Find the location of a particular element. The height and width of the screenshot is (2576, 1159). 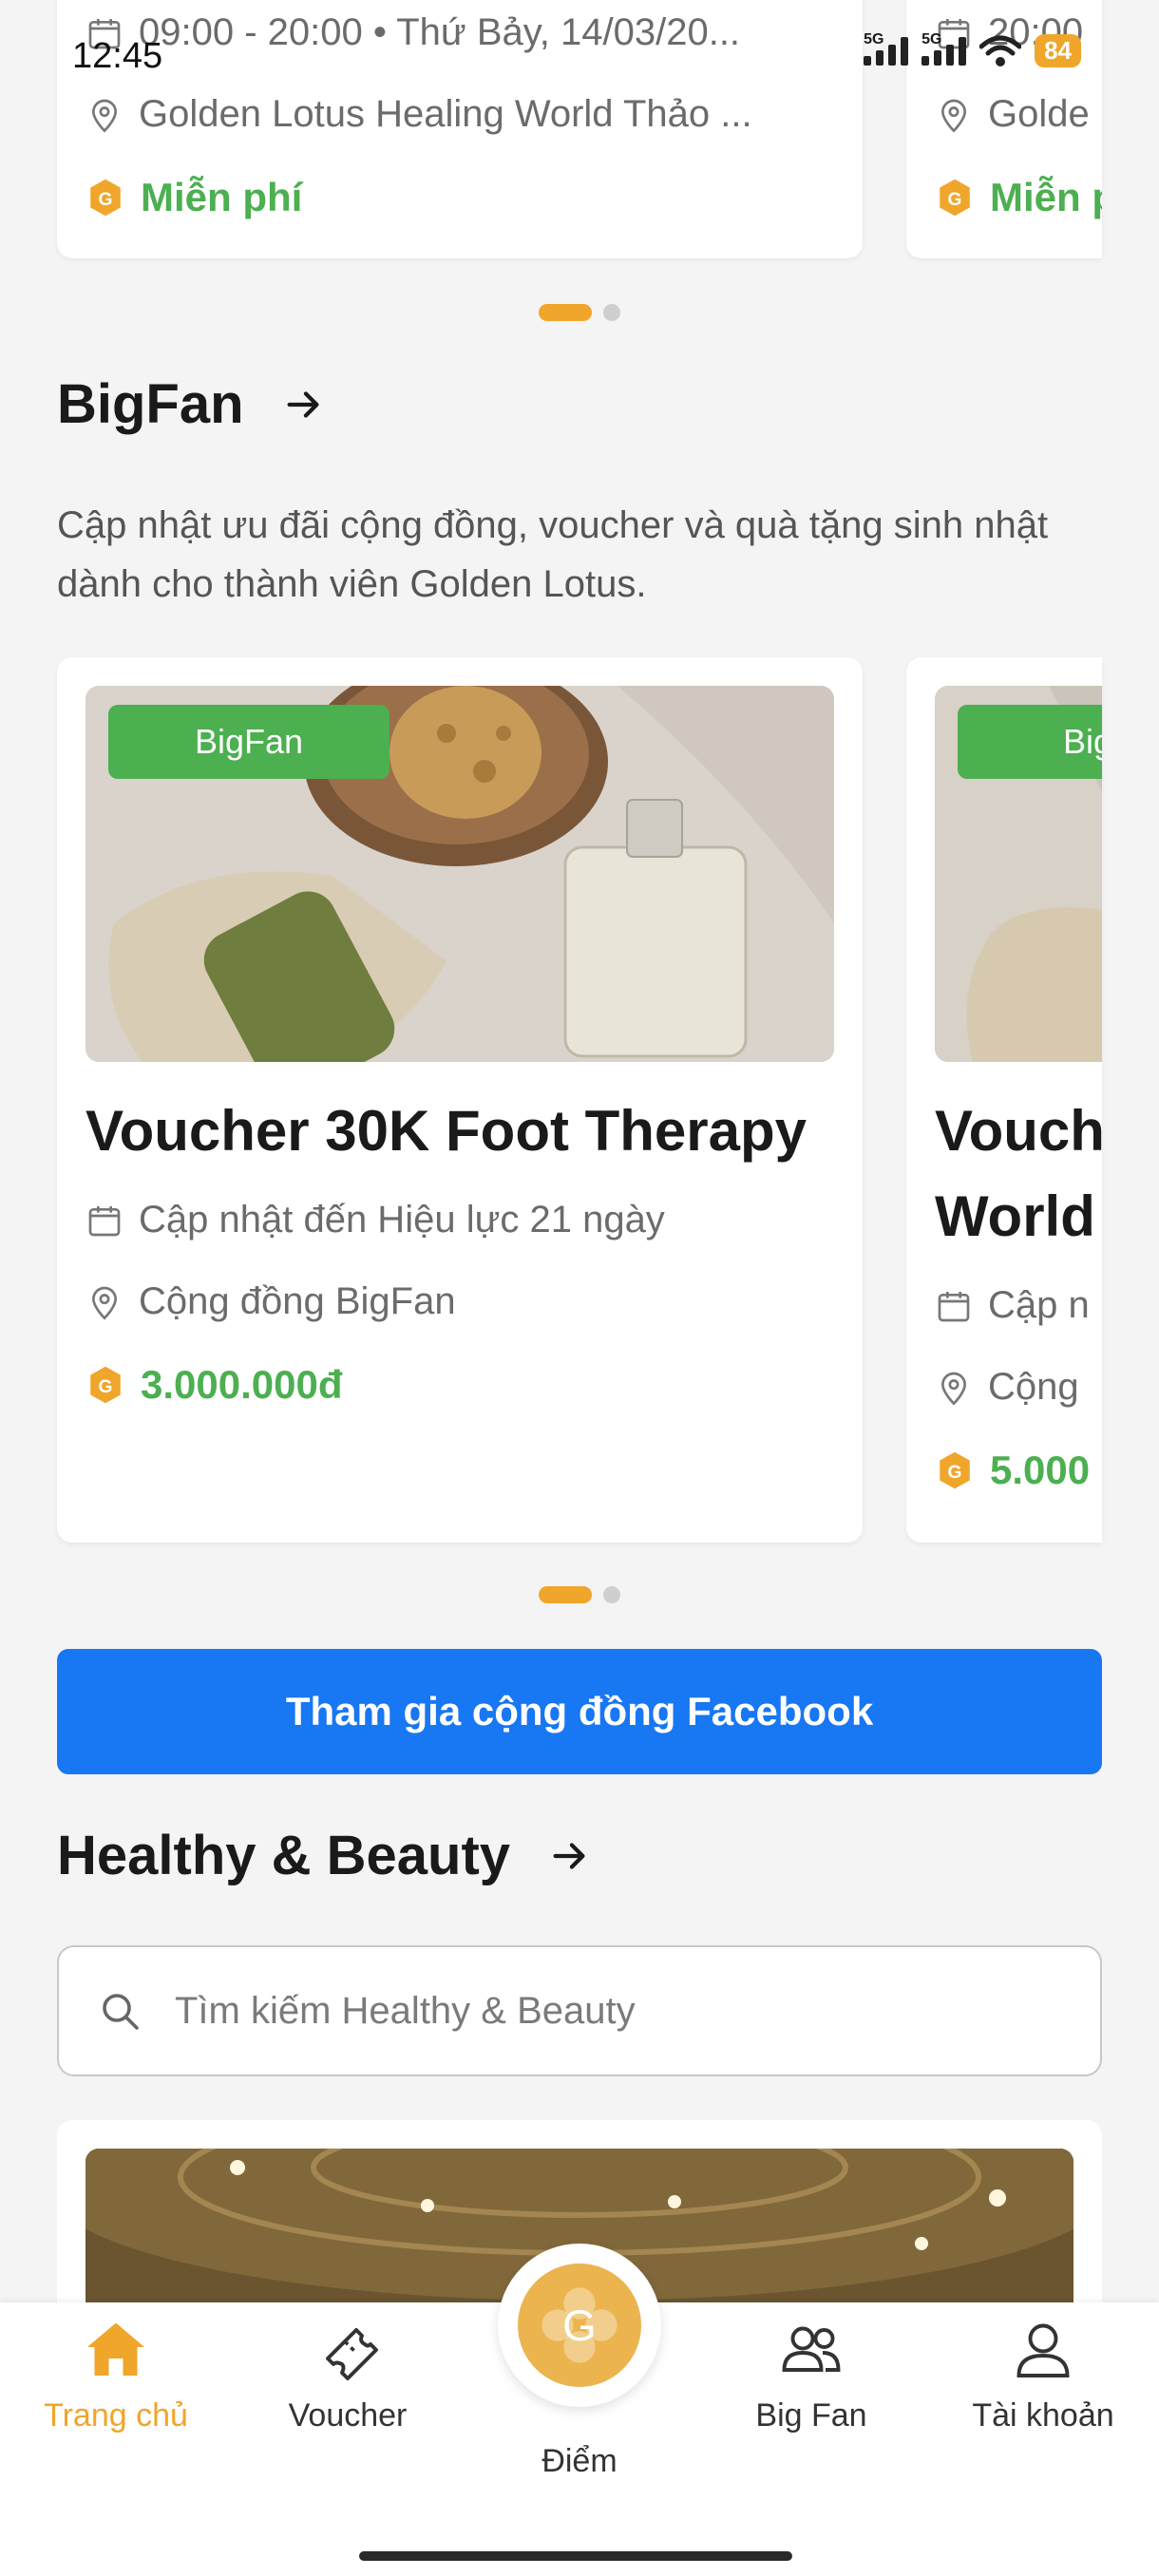

event-price: Miễn p is located at coordinates (1046, 197).